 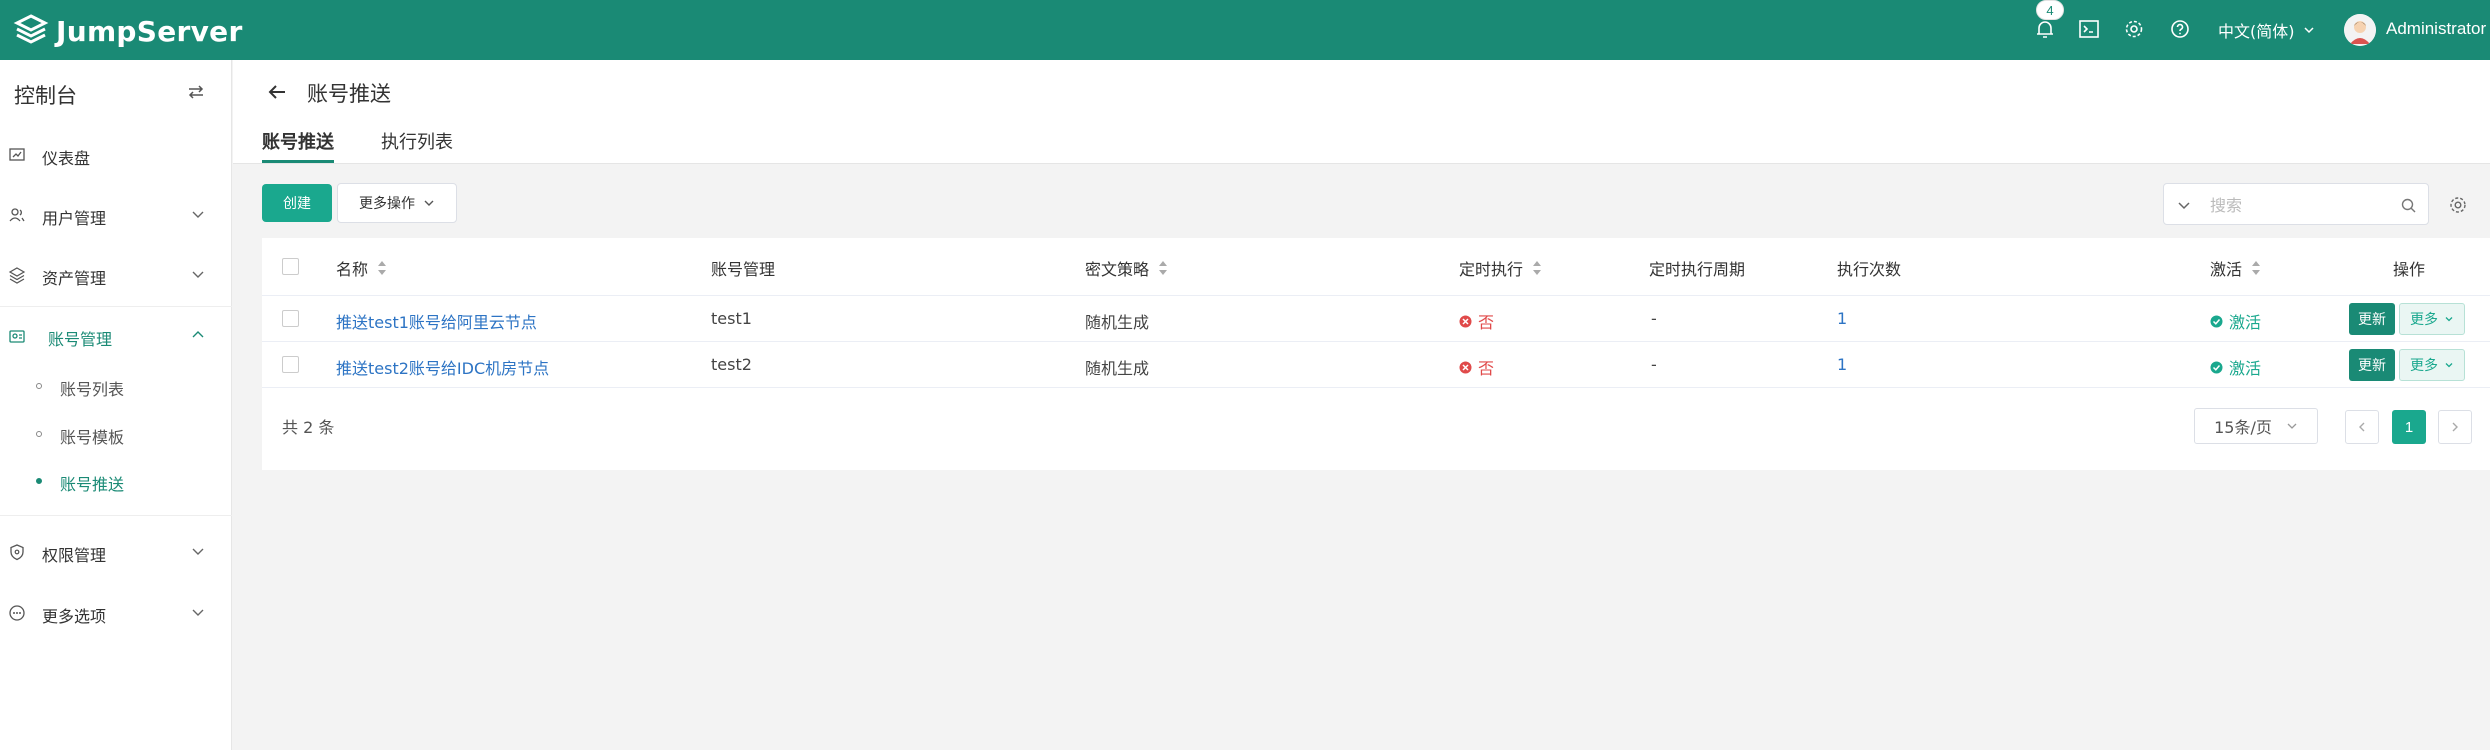 I want to click on avatar, so click(x=2360, y=30).